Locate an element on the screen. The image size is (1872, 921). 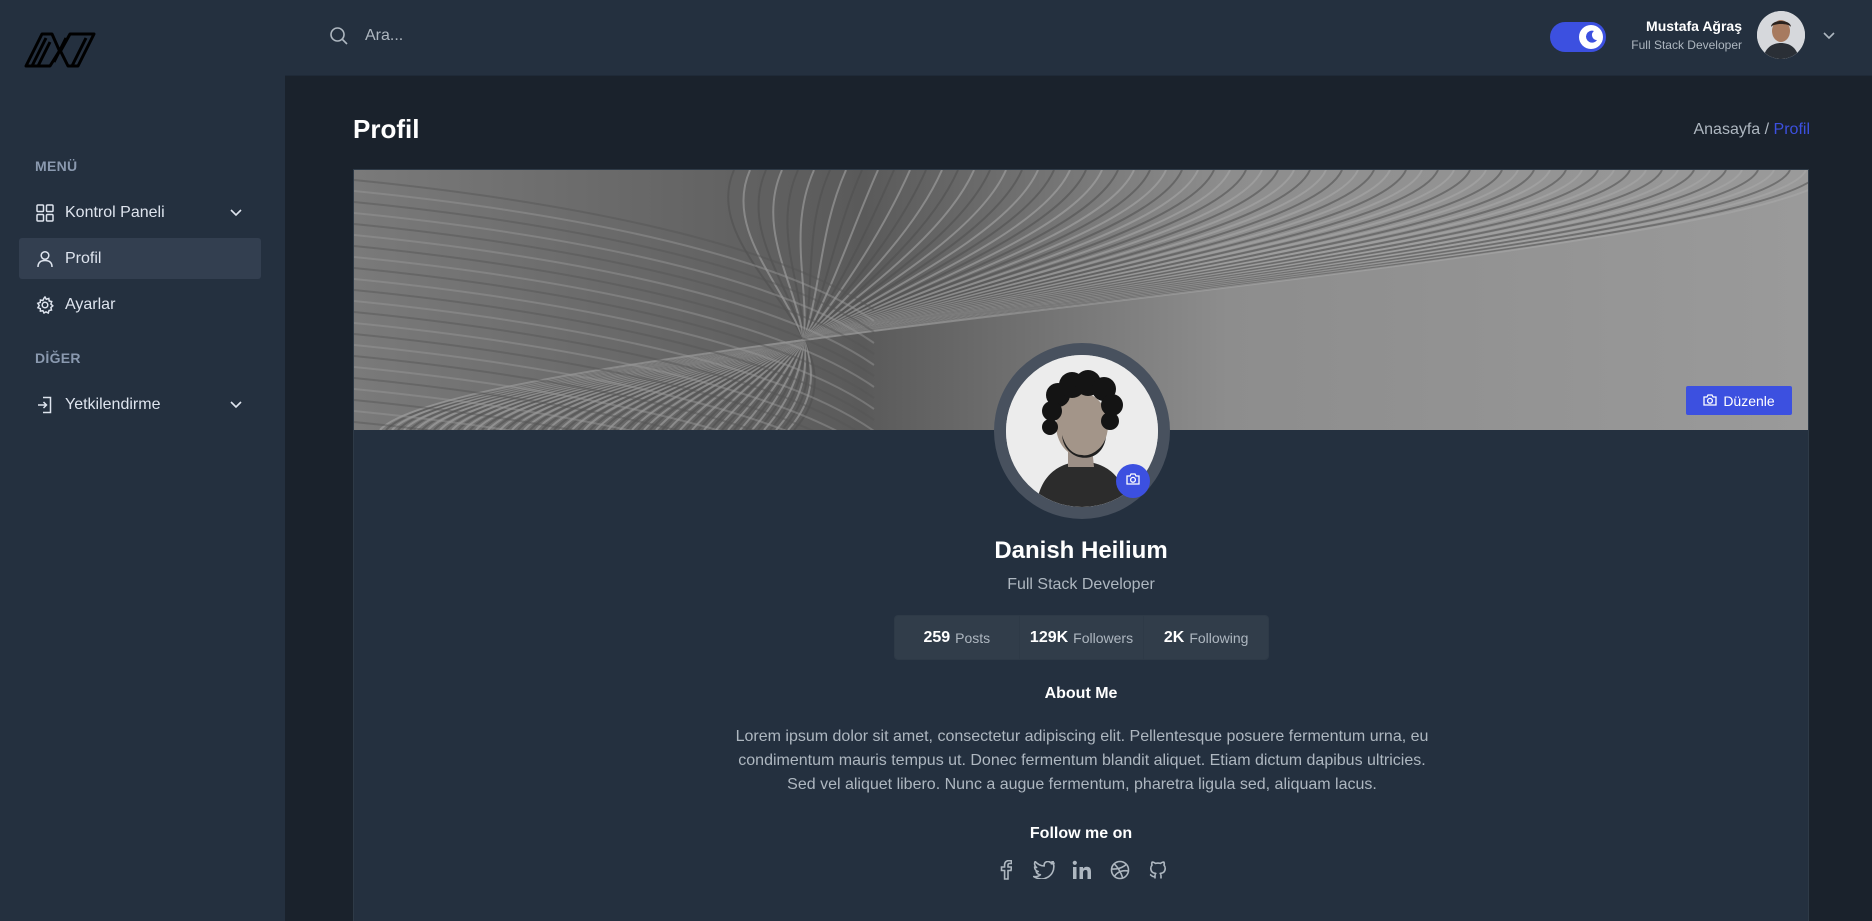
follow-title: Follow me on is located at coordinates (1081, 833).